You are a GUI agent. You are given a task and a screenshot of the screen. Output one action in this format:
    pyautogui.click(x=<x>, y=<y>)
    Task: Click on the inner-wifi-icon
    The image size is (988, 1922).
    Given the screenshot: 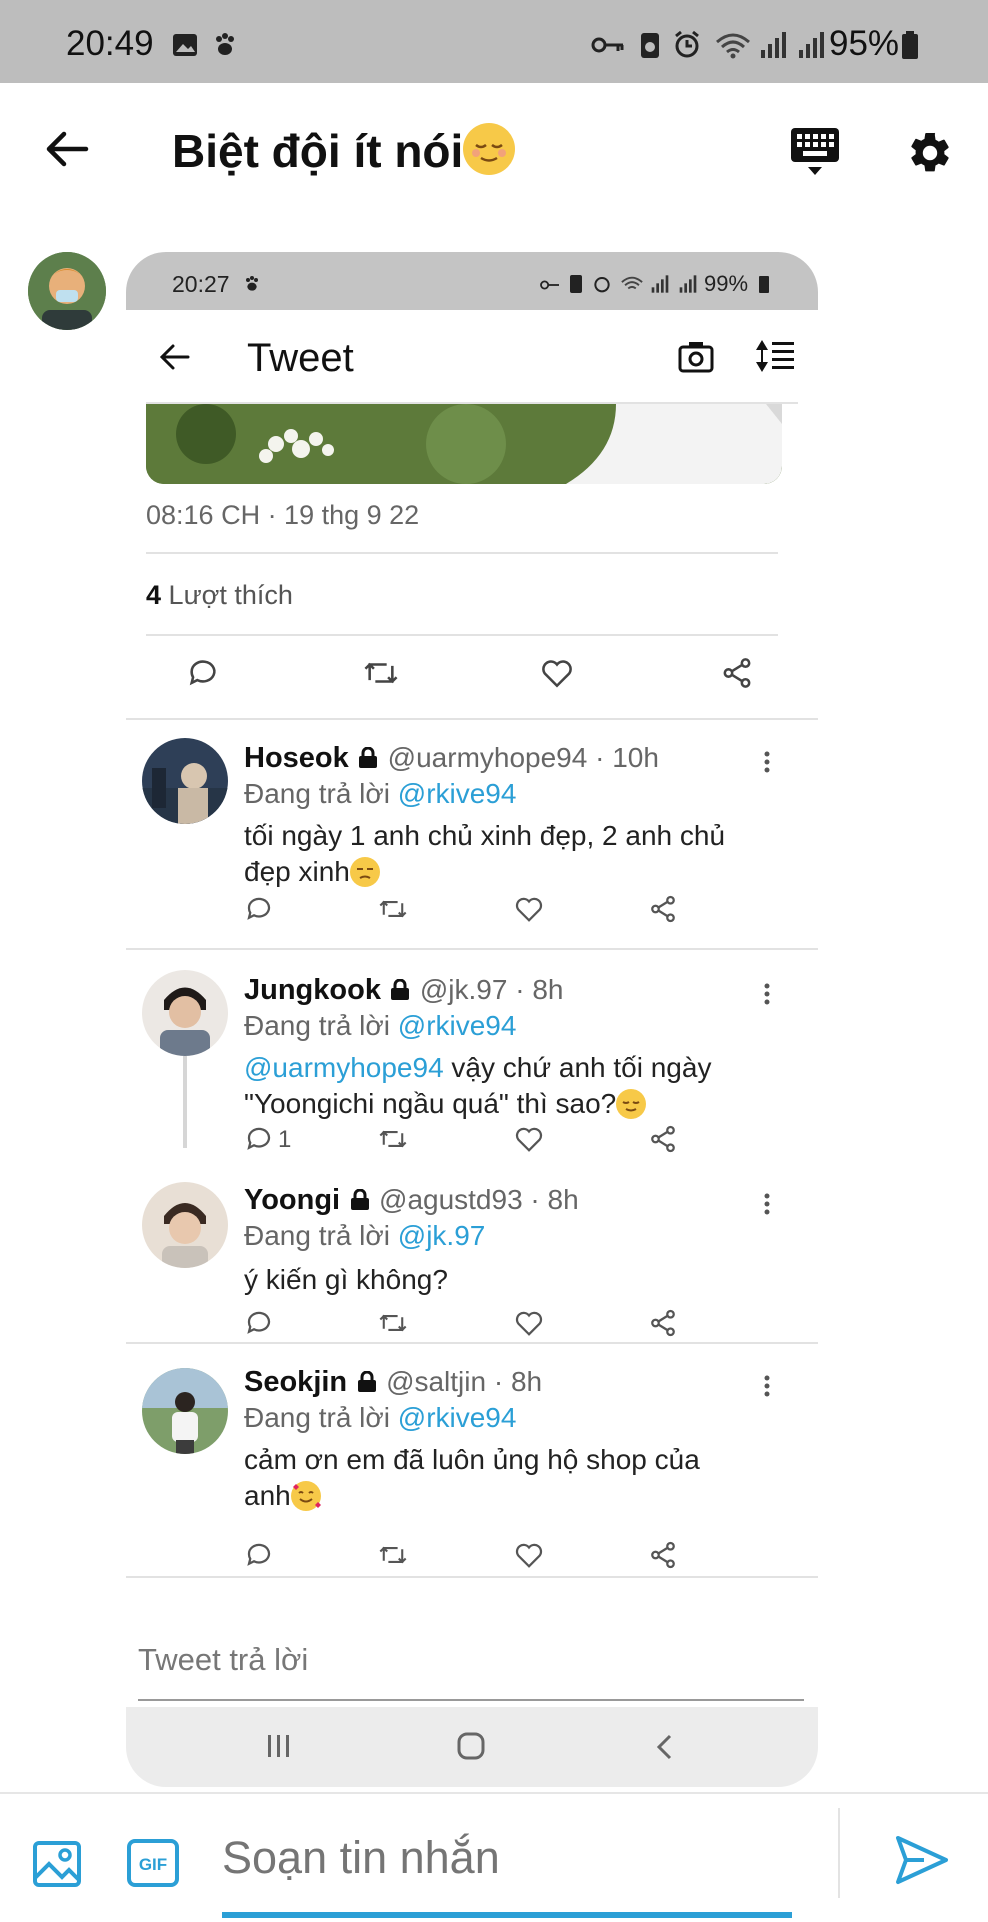 What is the action you would take?
    pyautogui.click(x=632, y=283)
    